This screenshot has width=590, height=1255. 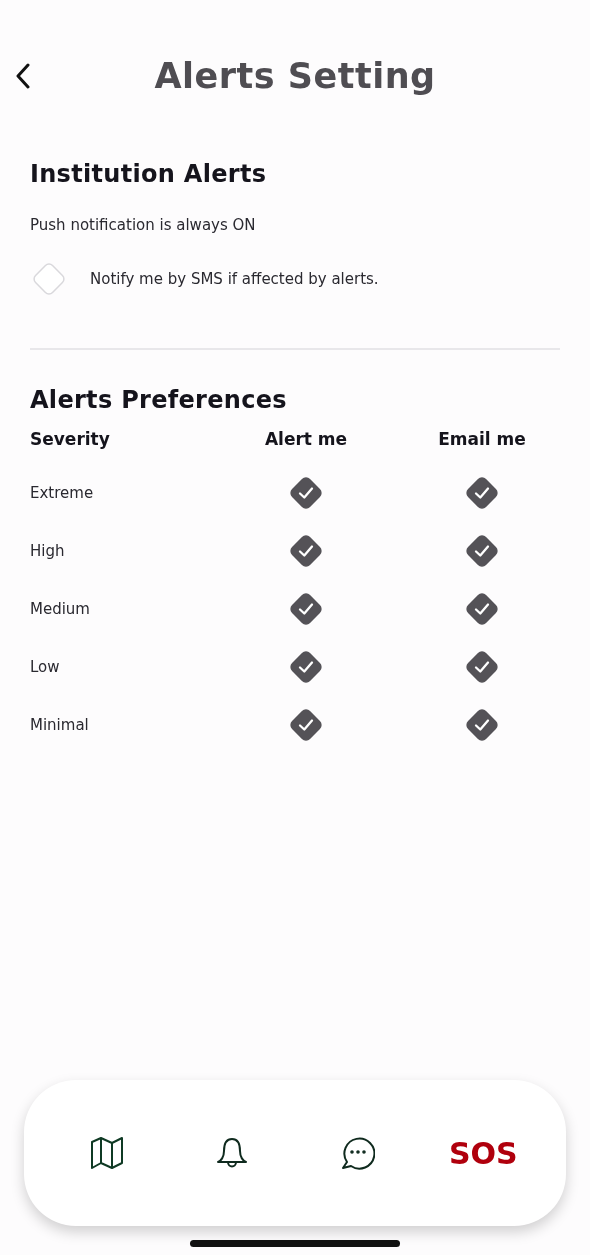 What do you see at coordinates (60, 725) in the screenshot?
I see `severity-label: Minimal` at bounding box center [60, 725].